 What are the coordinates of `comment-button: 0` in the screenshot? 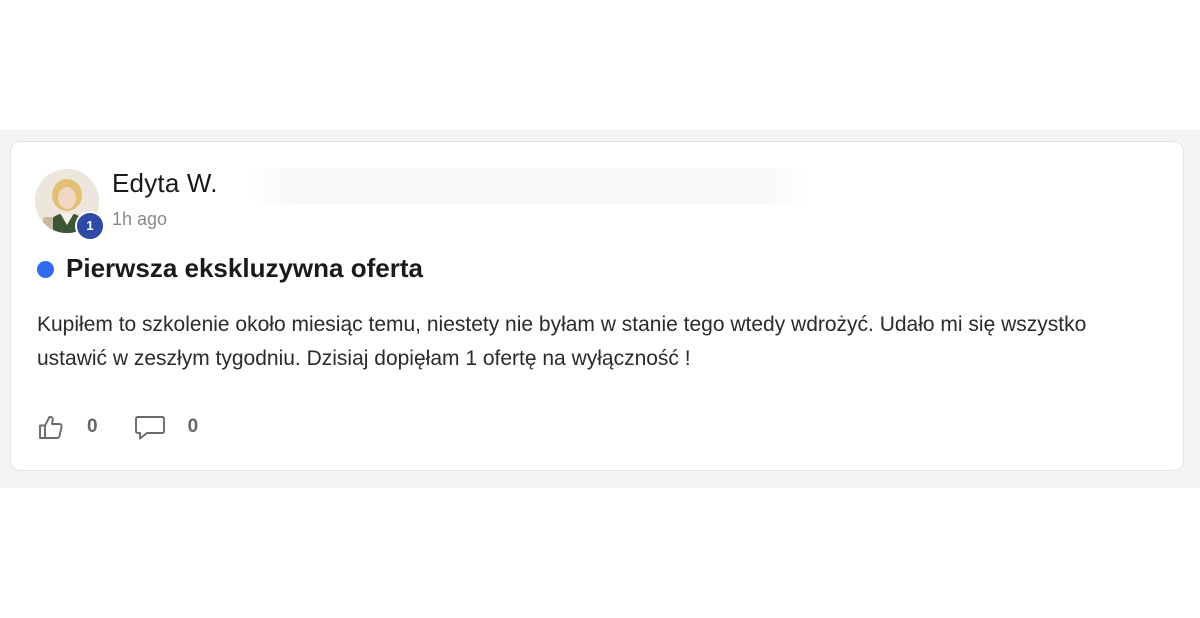 It's located at (166, 427).